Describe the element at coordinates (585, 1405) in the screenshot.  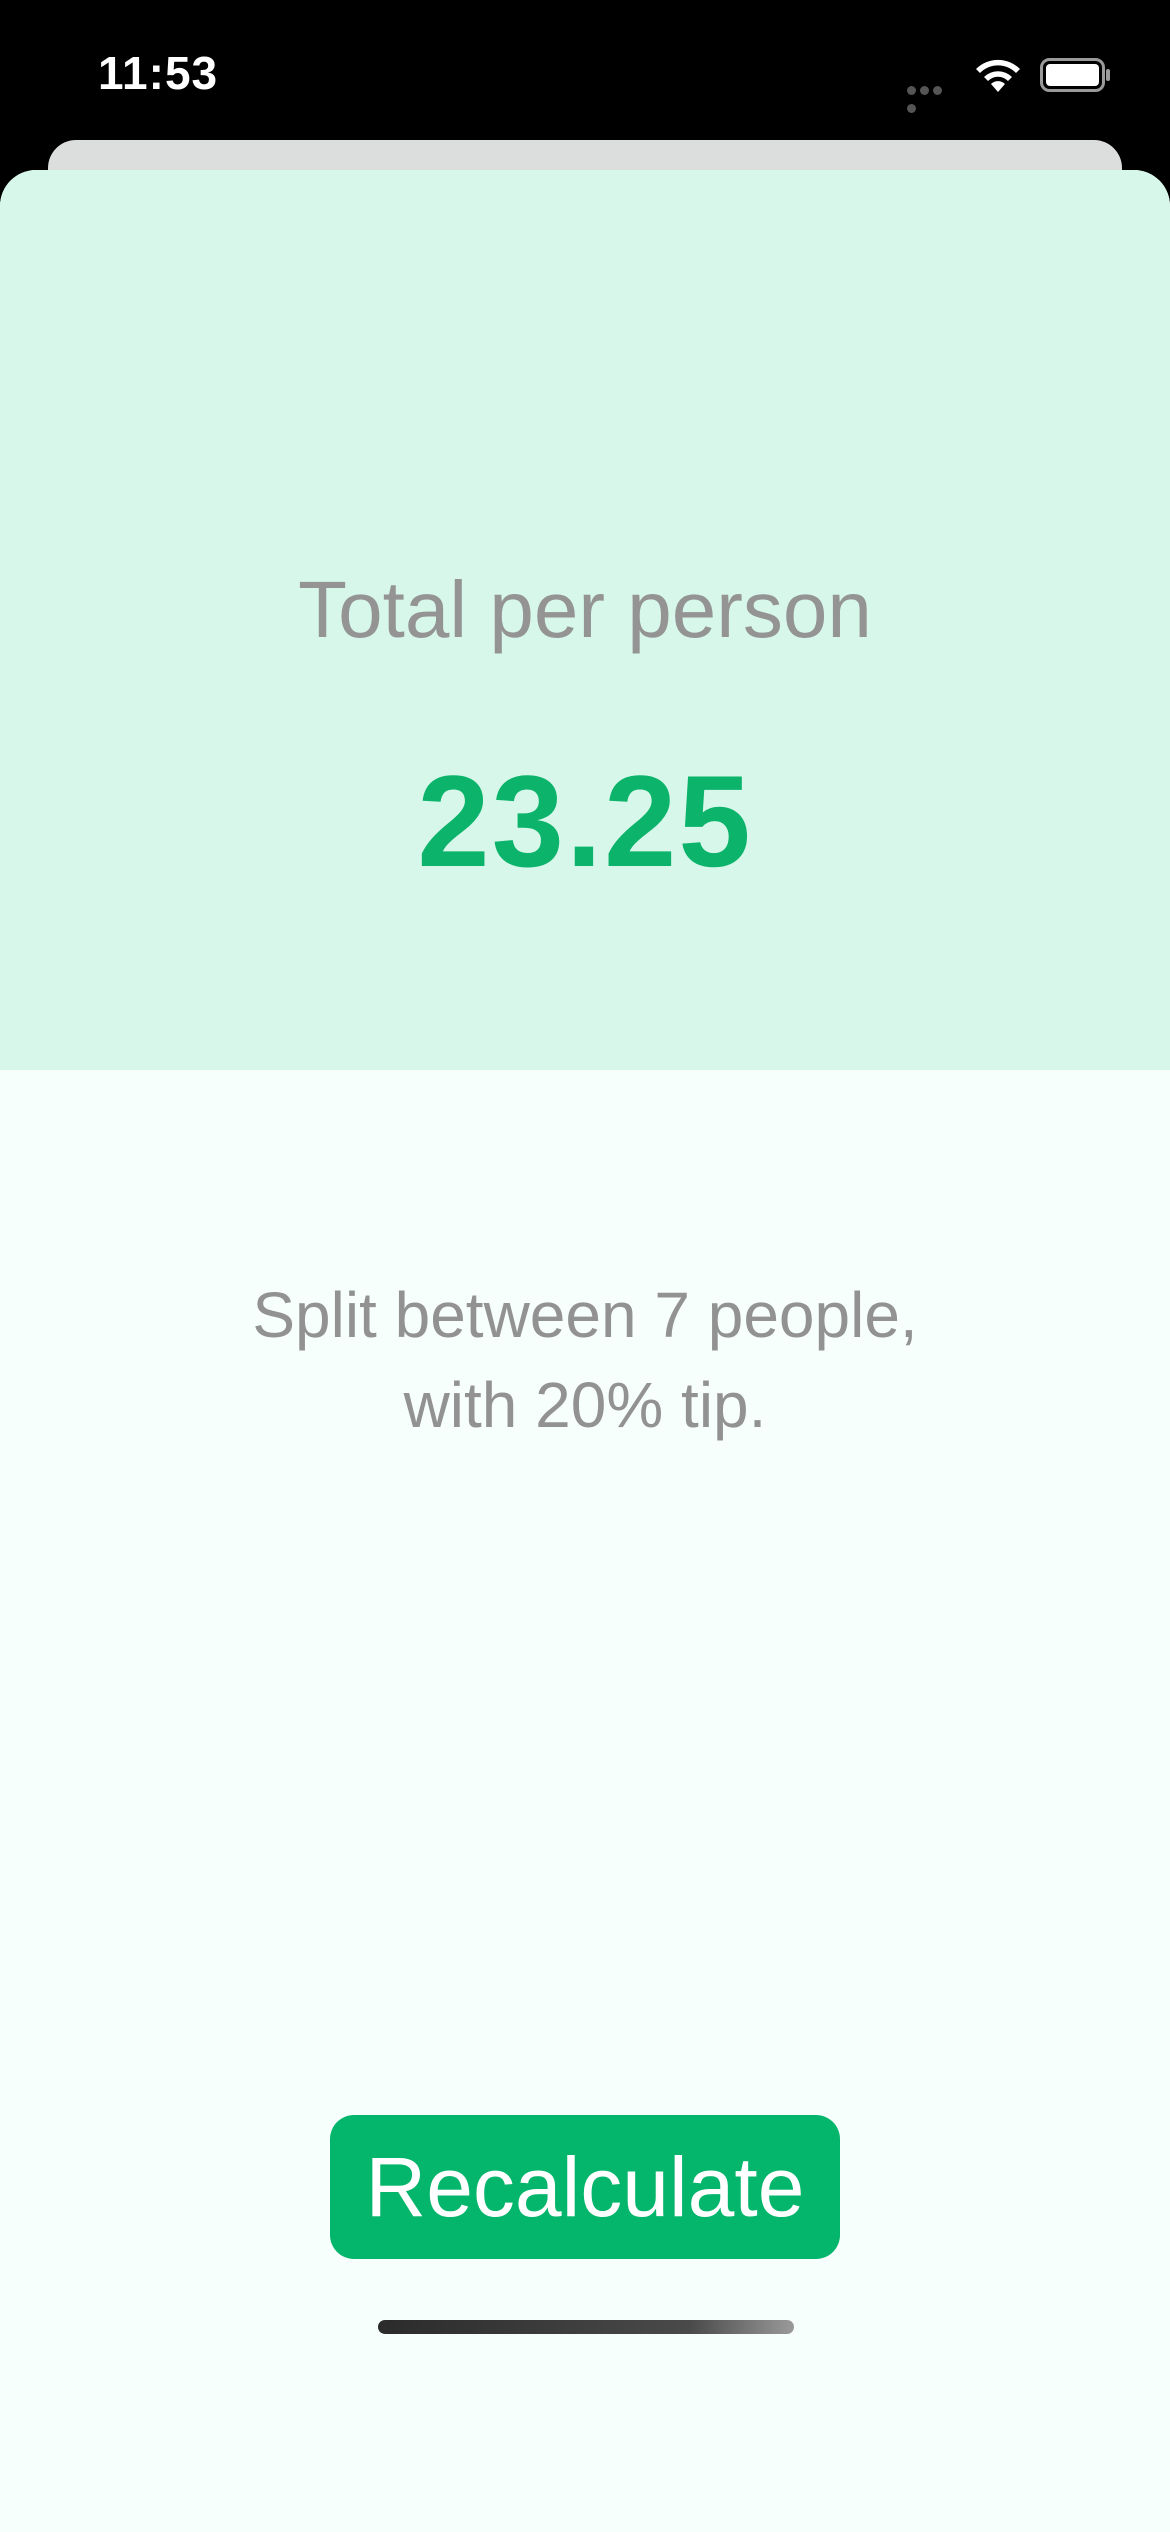
I see `split-summary-line-2: with 20% tip.` at that location.